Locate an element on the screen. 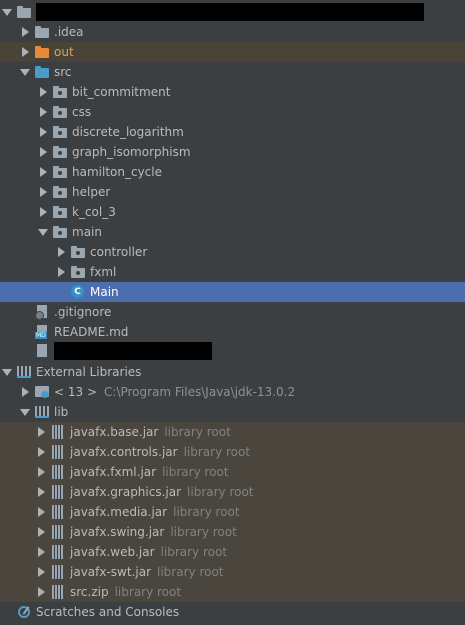 This screenshot has height=625, width=465. tree-item-jar: javafx.swing.jar library root is located at coordinates (232, 532).